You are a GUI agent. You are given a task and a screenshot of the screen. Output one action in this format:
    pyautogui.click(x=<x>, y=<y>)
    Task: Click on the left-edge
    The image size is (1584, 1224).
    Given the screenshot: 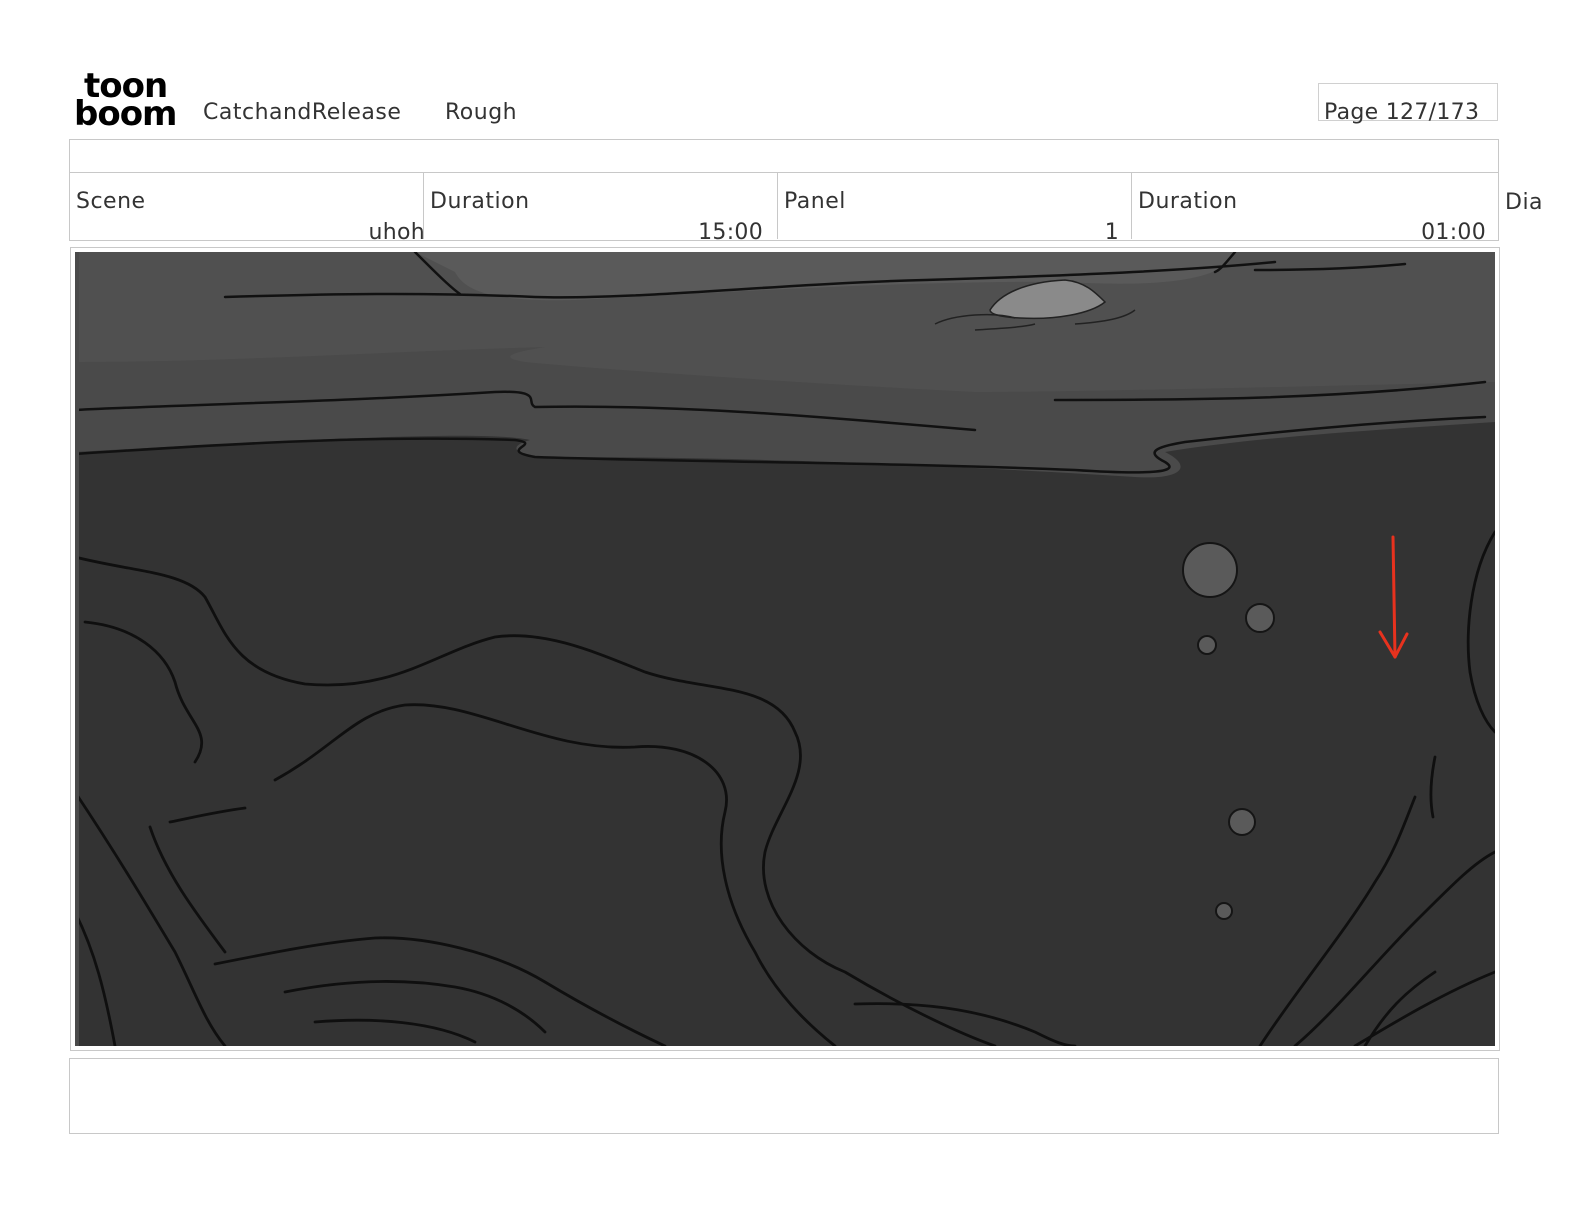 What is the action you would take?
    pyautogui.click(x=77, y=649)
    